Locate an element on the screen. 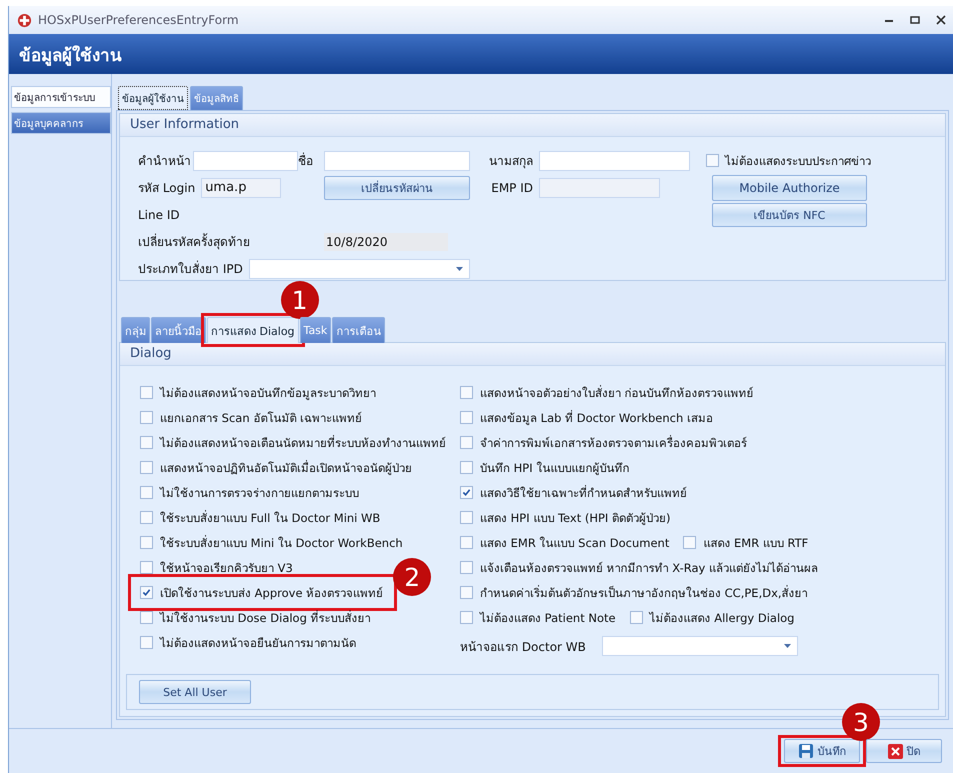 The height and width of the screenshot is (773, 953). field-label: ชื่อ is located at coordinates (306, 161).